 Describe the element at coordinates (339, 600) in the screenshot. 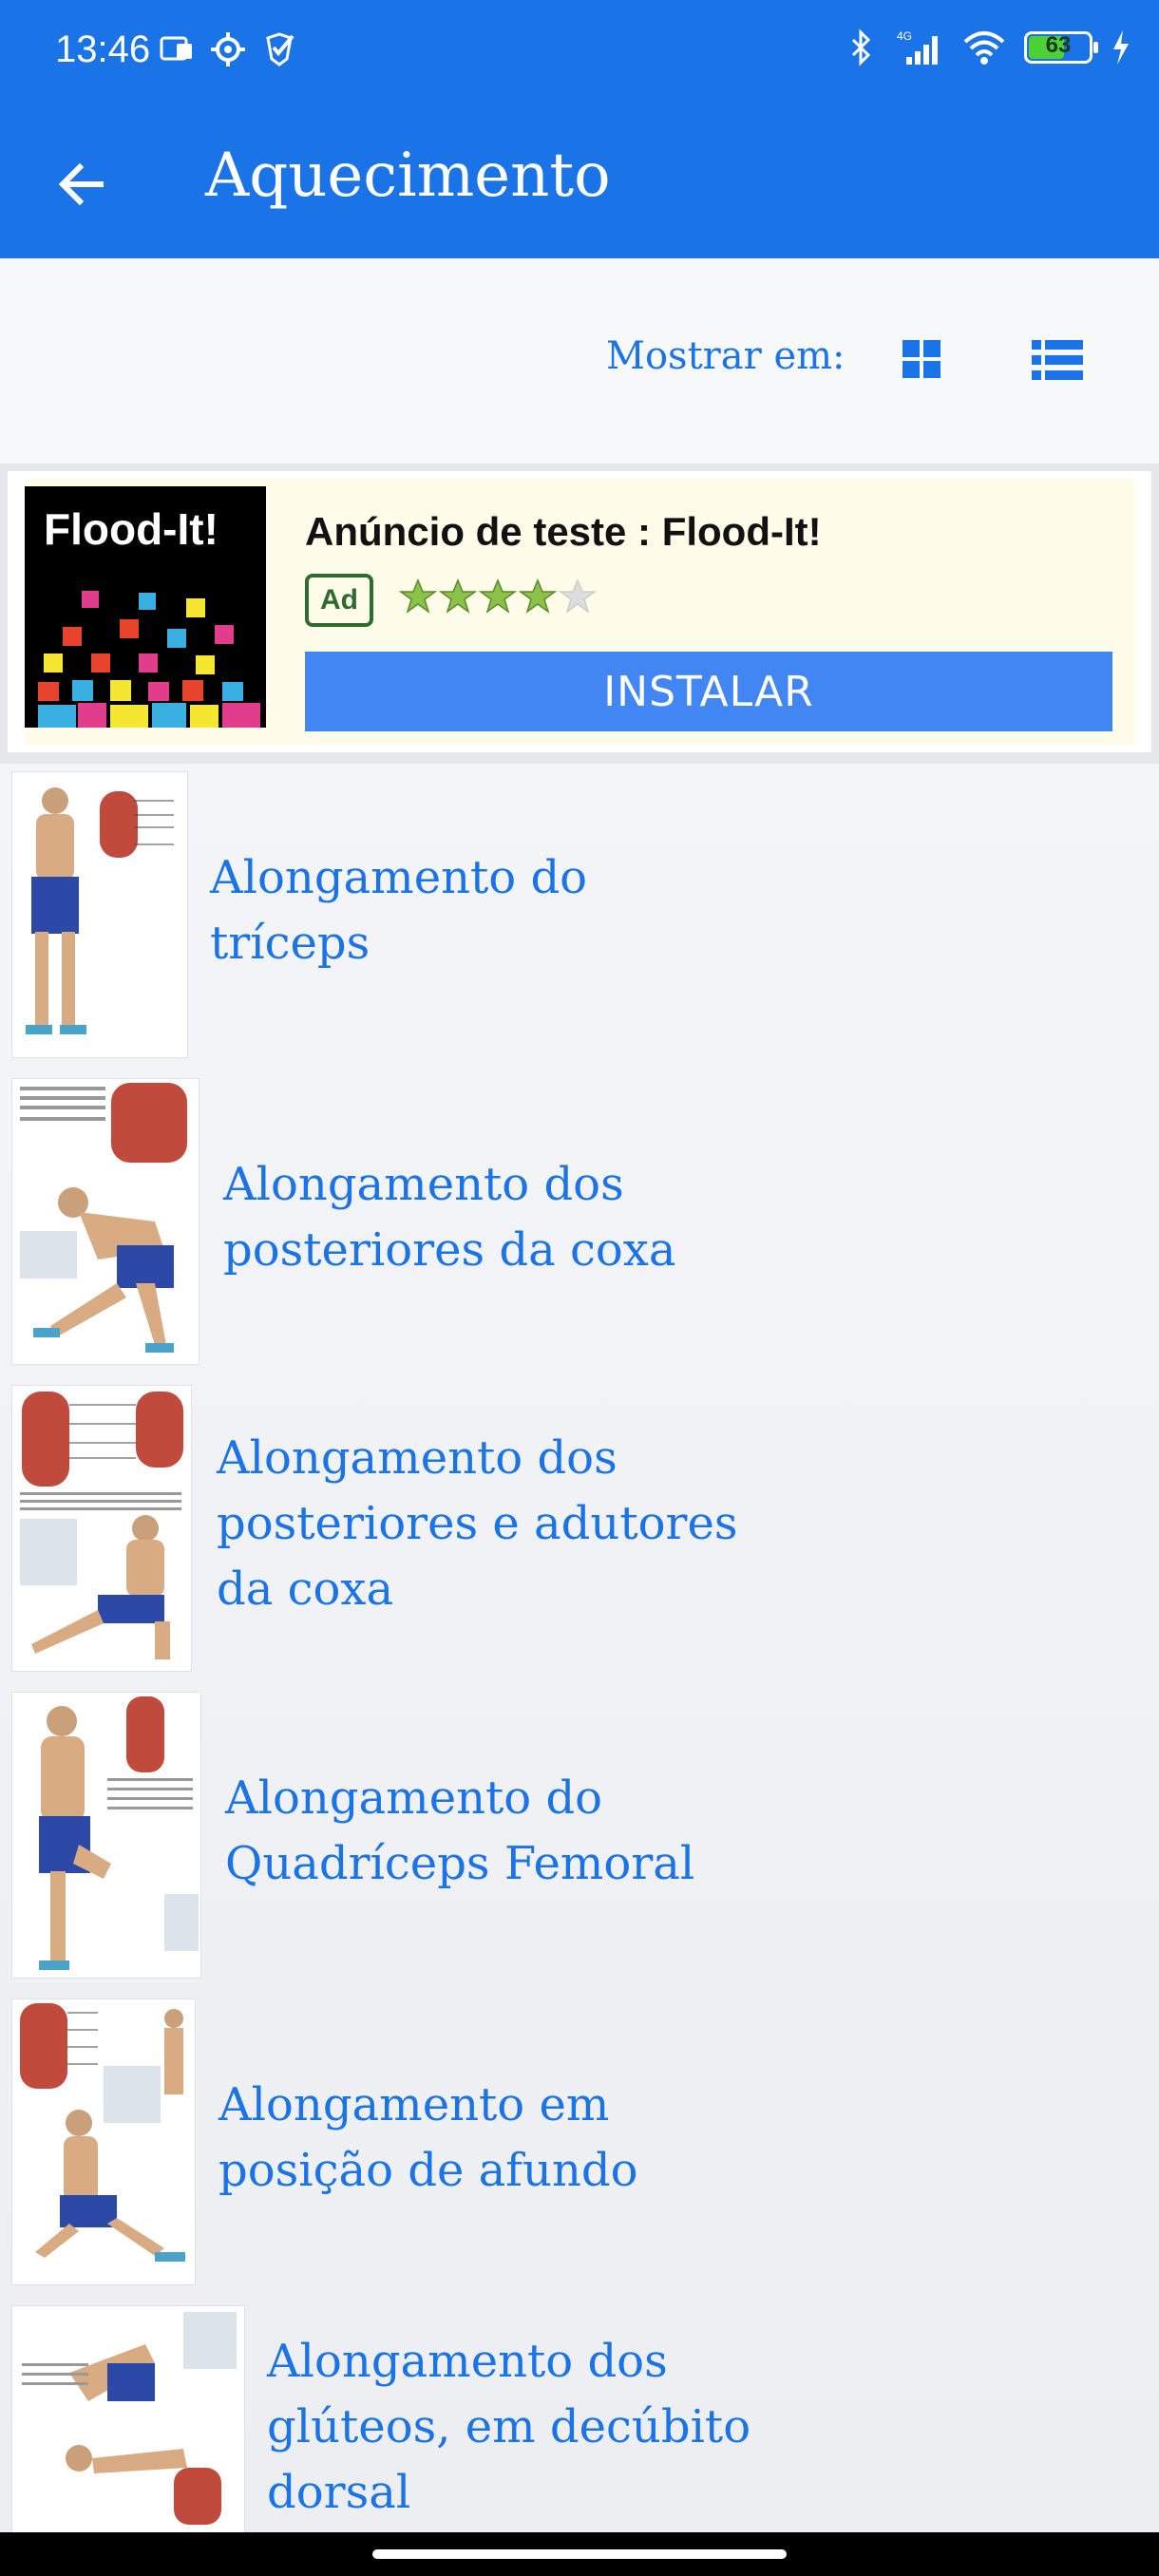

I see `ad-badge: Ad` at that location.